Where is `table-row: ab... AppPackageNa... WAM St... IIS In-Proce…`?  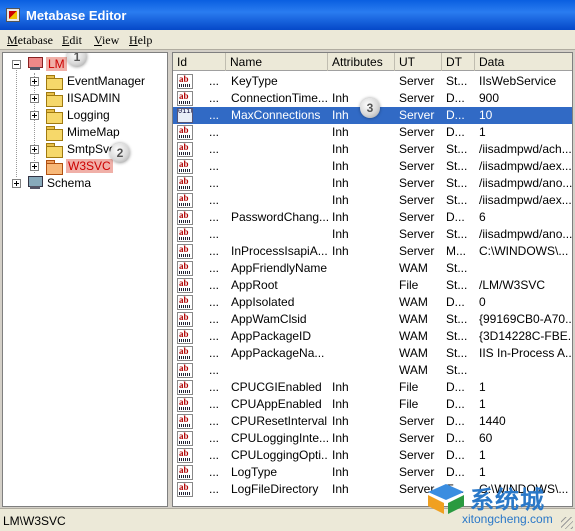
table-row: ab... AppPackageNa... WAM St... IIS In-Proce… is located at coordinates (372, 353).